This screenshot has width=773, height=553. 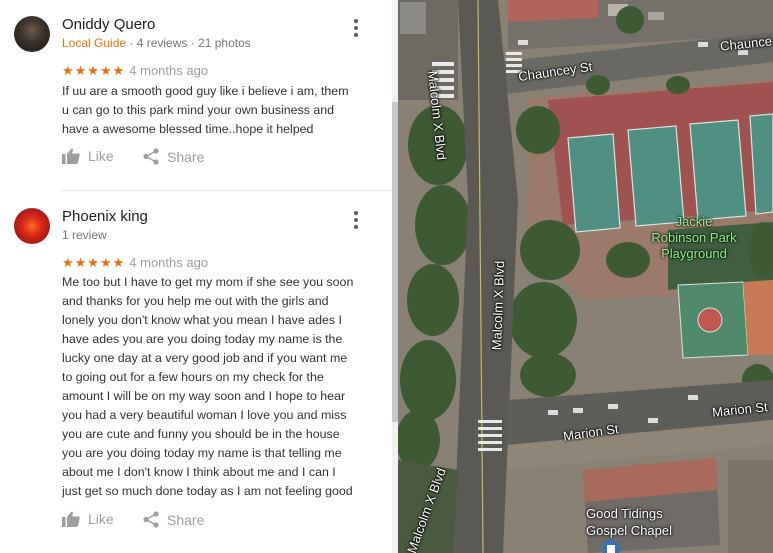 I want to click on reviewer-meta: 1 review, so click(x=84, y=235).